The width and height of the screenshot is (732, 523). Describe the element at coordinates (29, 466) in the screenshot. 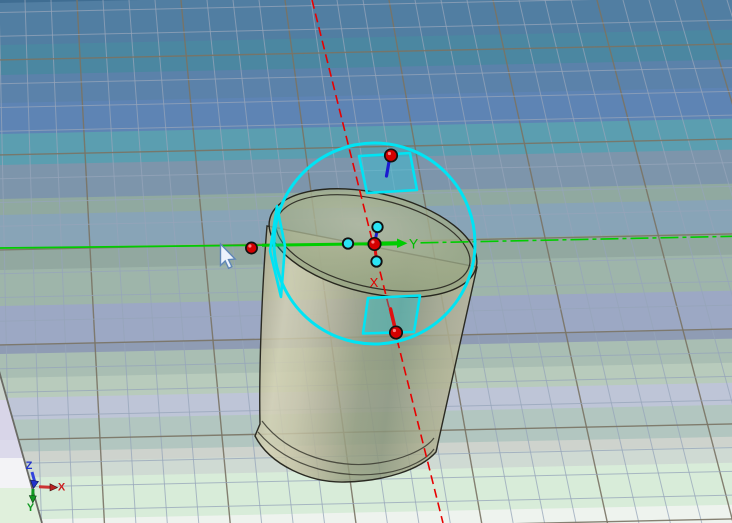

I see `triad-z-label: Z` at that location.